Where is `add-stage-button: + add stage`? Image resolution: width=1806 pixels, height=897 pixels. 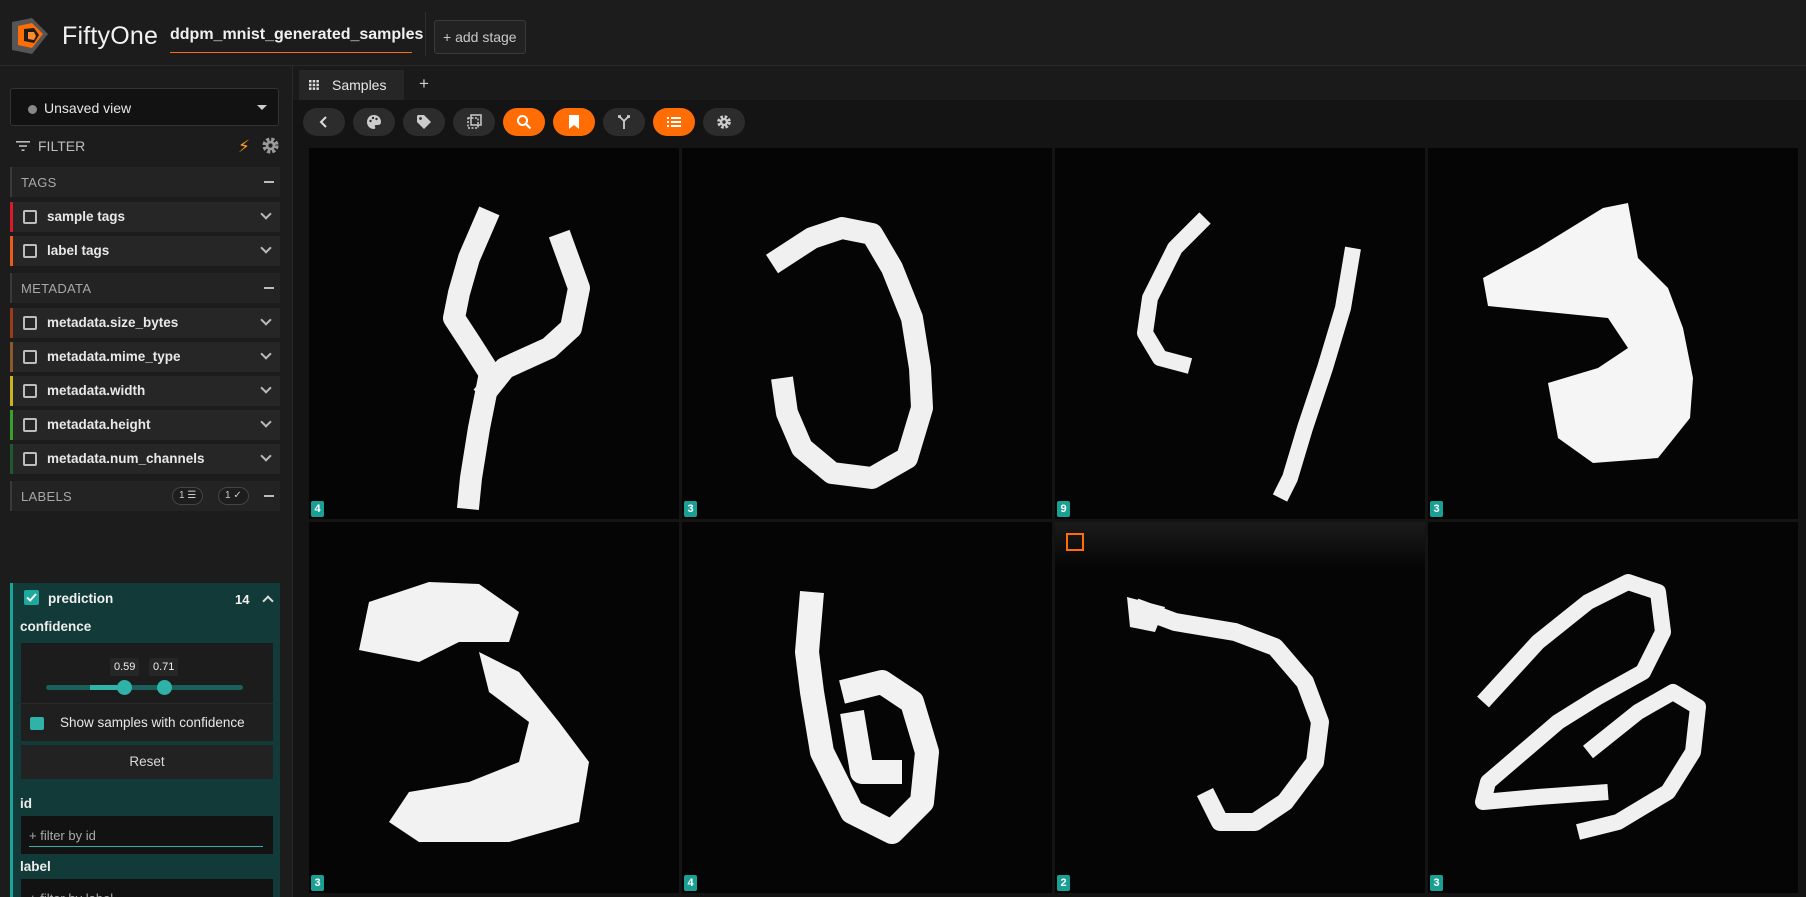 add-stage-button: + add stage is located at coordinates (480, 37).